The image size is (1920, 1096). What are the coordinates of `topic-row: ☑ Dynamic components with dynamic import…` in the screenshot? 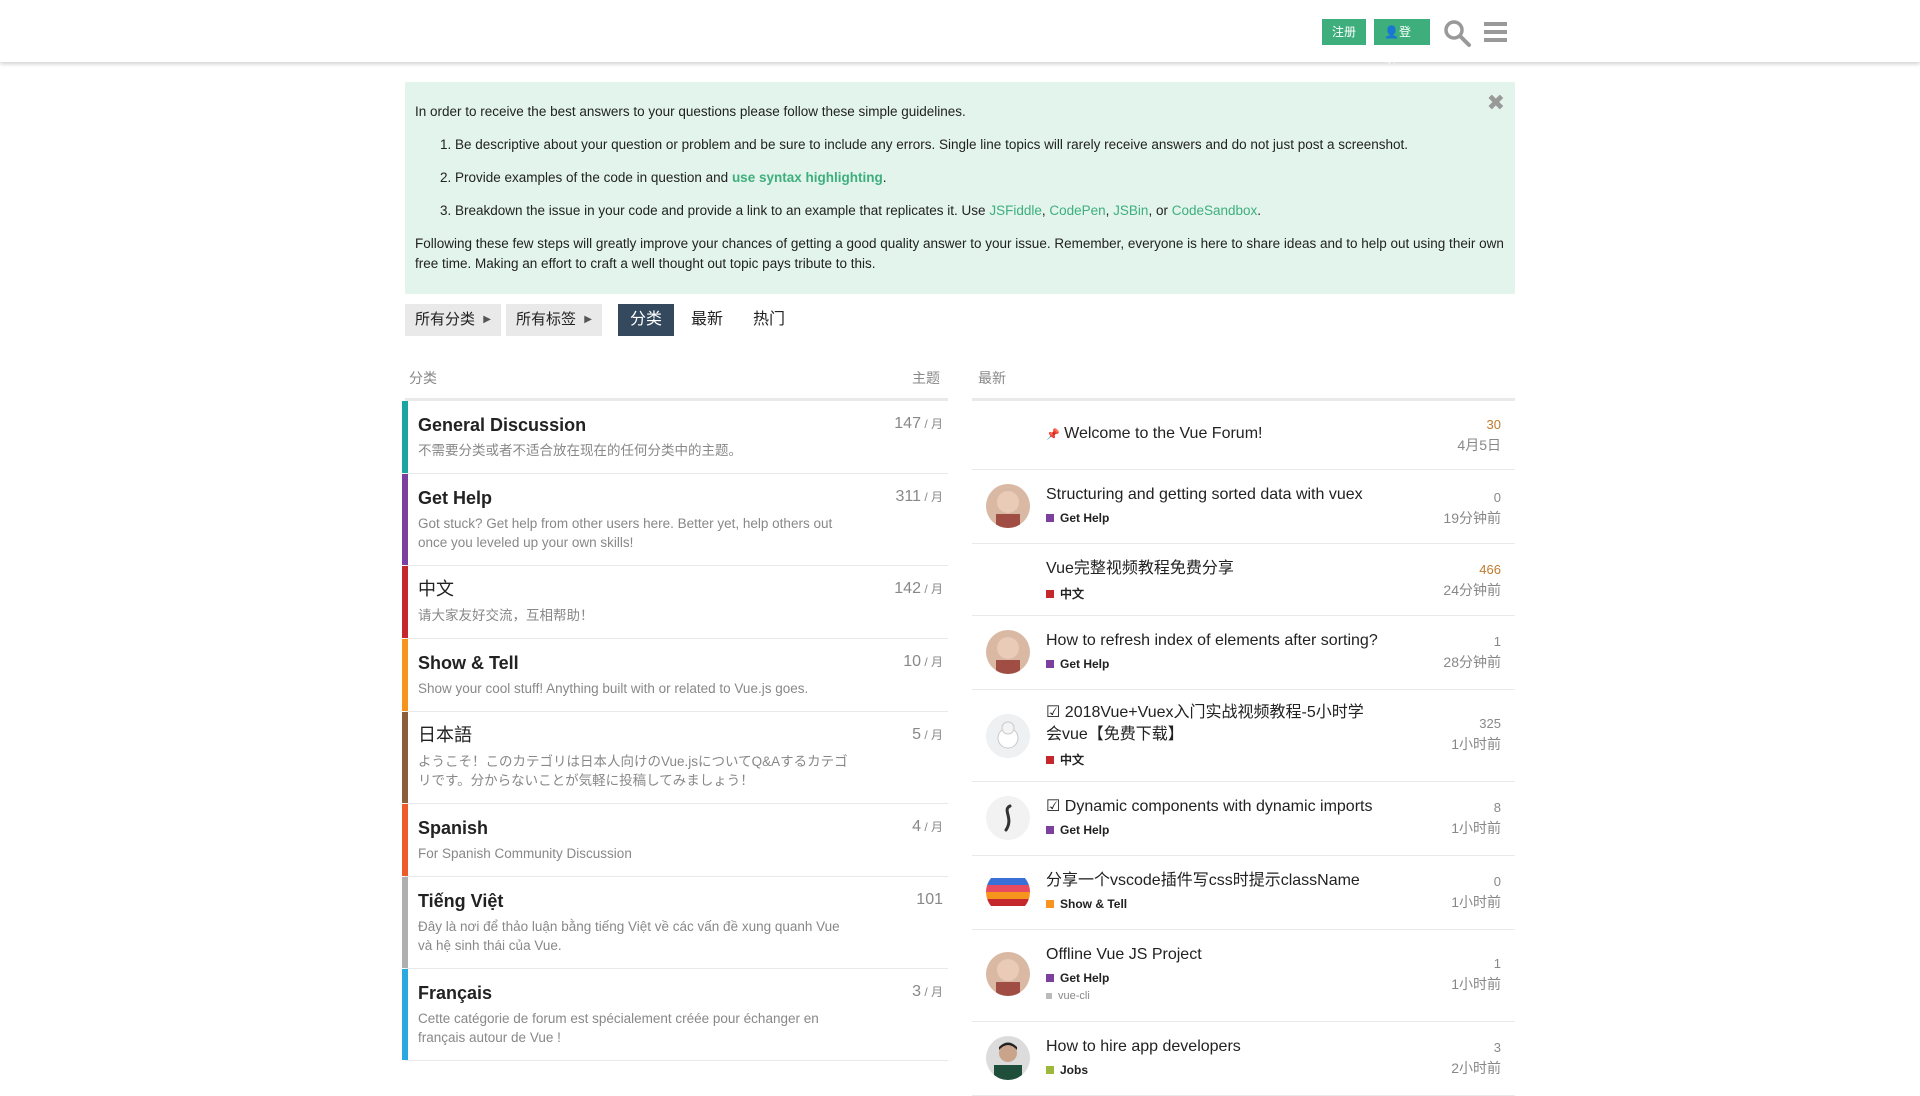 It's located at (1243, 819).